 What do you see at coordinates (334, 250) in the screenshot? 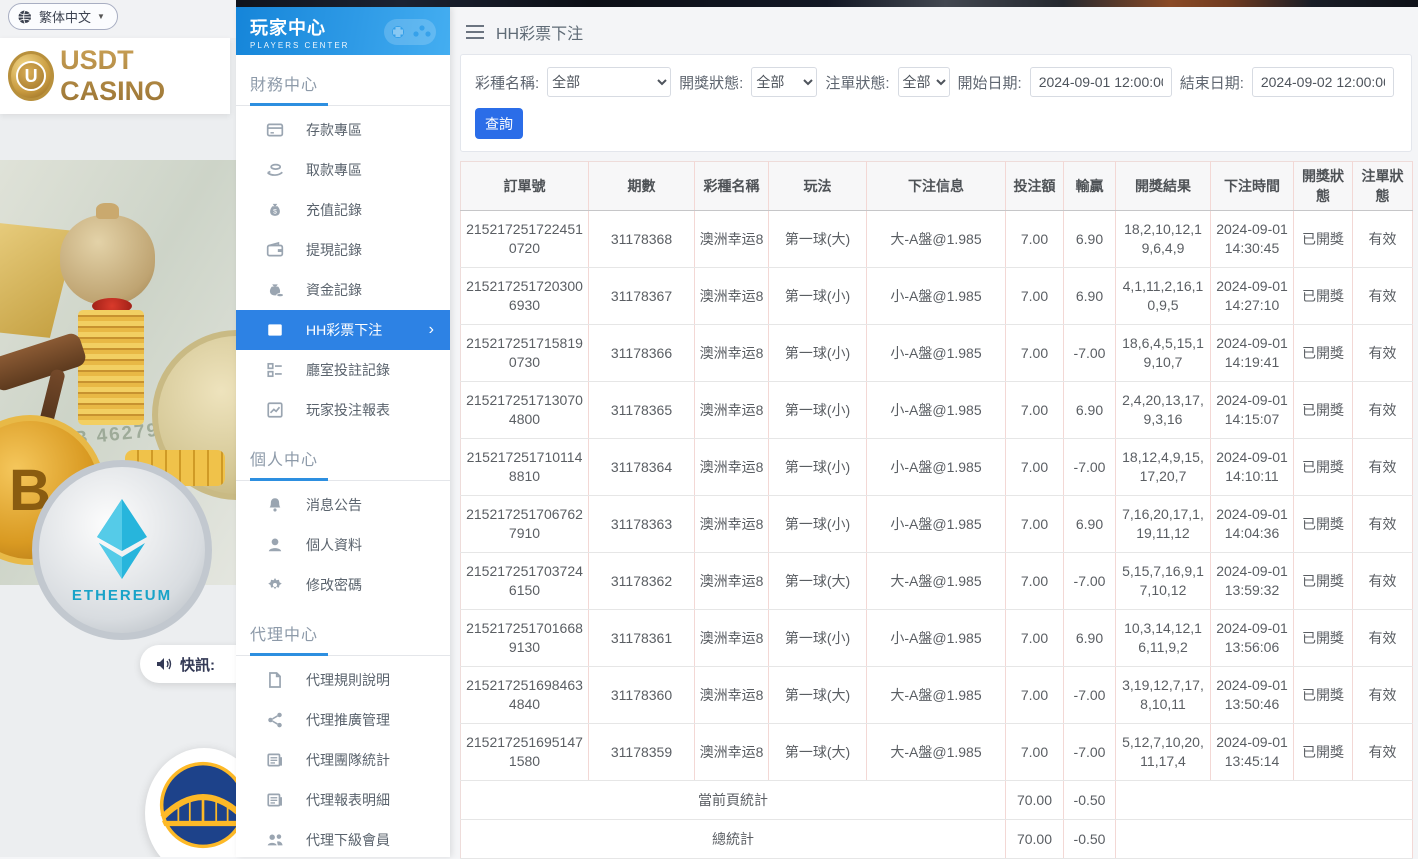
I see `sidebar-item-label: 提現記錄` at bounding box center [334, 250].